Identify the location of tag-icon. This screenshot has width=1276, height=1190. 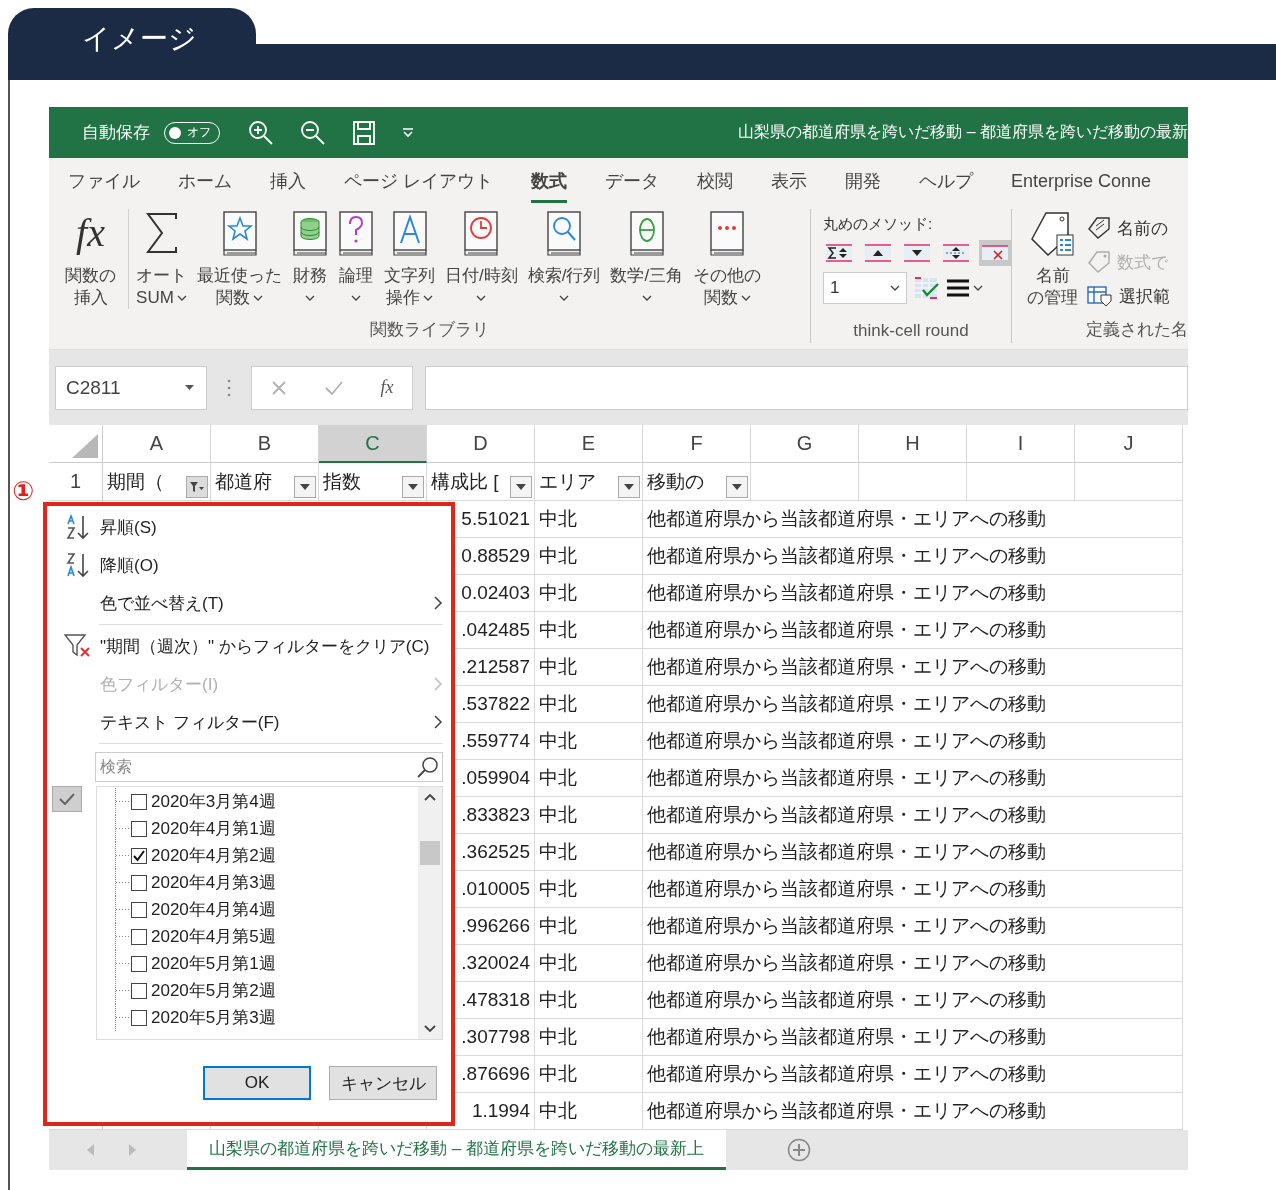
(1099, 262).